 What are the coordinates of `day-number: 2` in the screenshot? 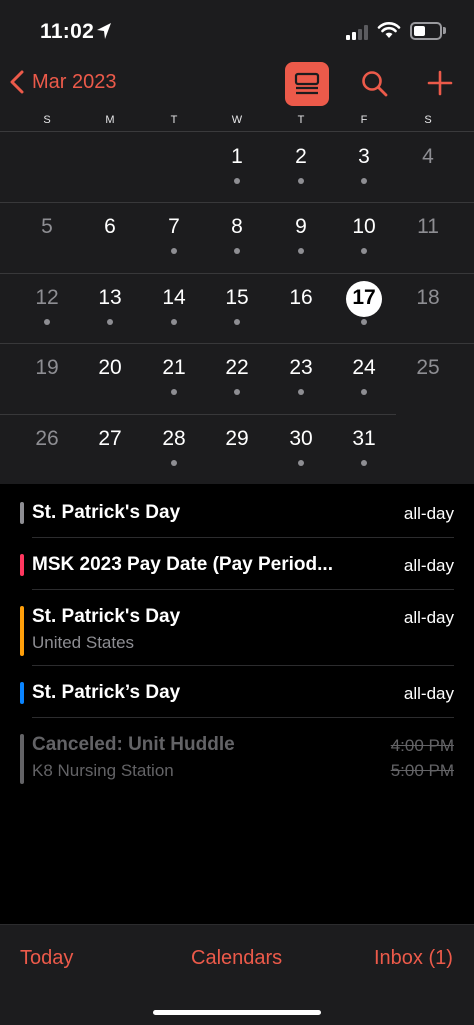 It's located at (301, 156).